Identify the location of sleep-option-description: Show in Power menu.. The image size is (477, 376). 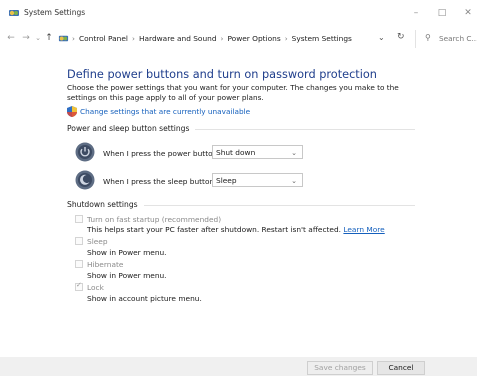
(127, 252).